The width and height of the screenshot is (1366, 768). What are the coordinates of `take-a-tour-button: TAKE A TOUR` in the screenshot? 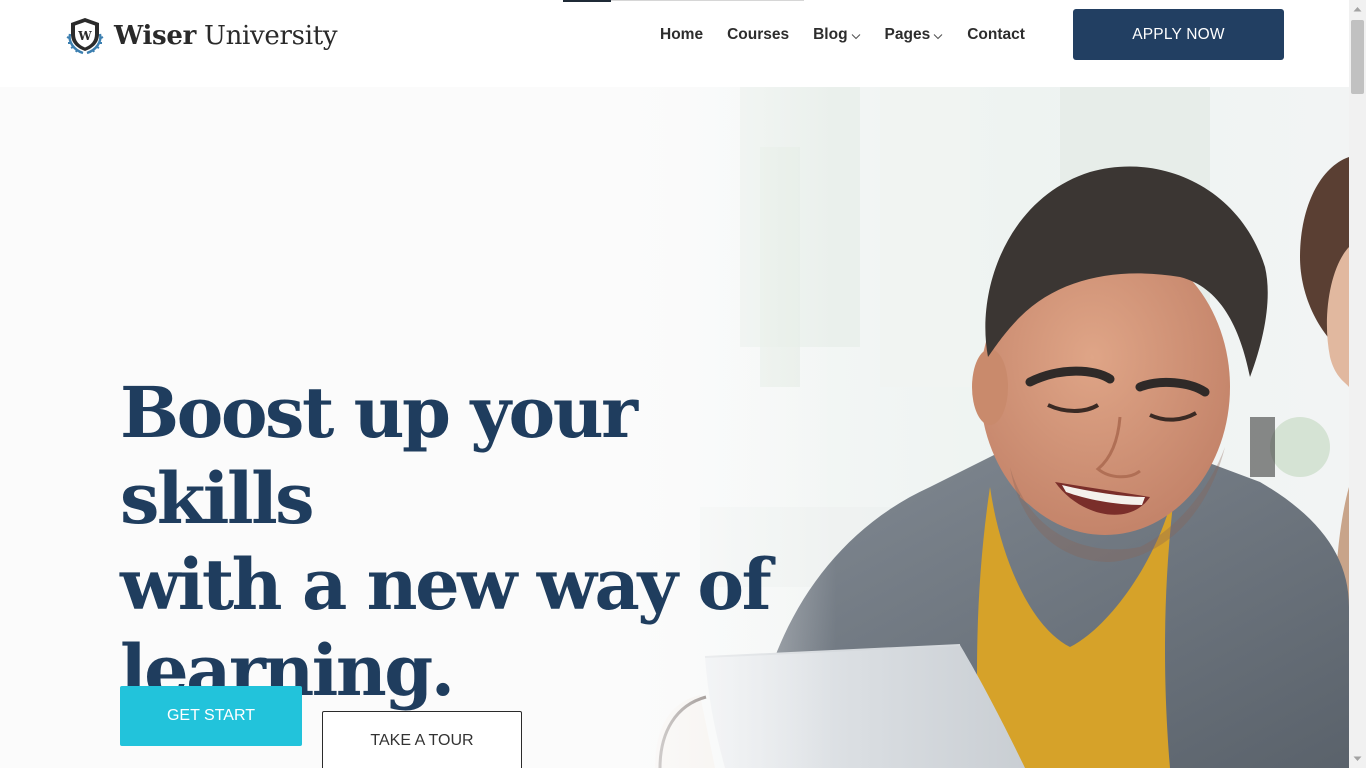 It's located at (422, 739).